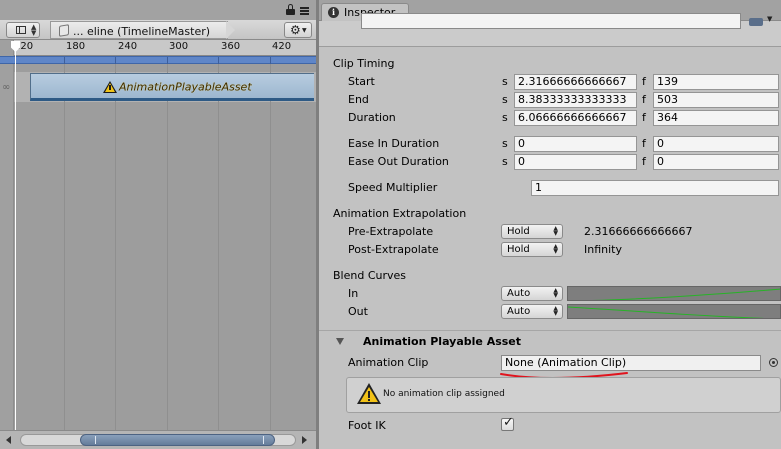  Describe the element at coordinates (518, 231) in the screenshot. I see `pre-extrapolate-value: Hold` at that location.